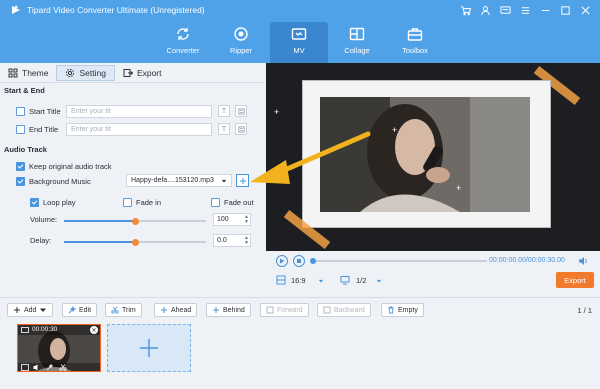 The image size is (600, 389). What do you see at coordinates (99, 242) in the screenshot?
I see `delay-slider-fill` at bounding box center [99, 242].